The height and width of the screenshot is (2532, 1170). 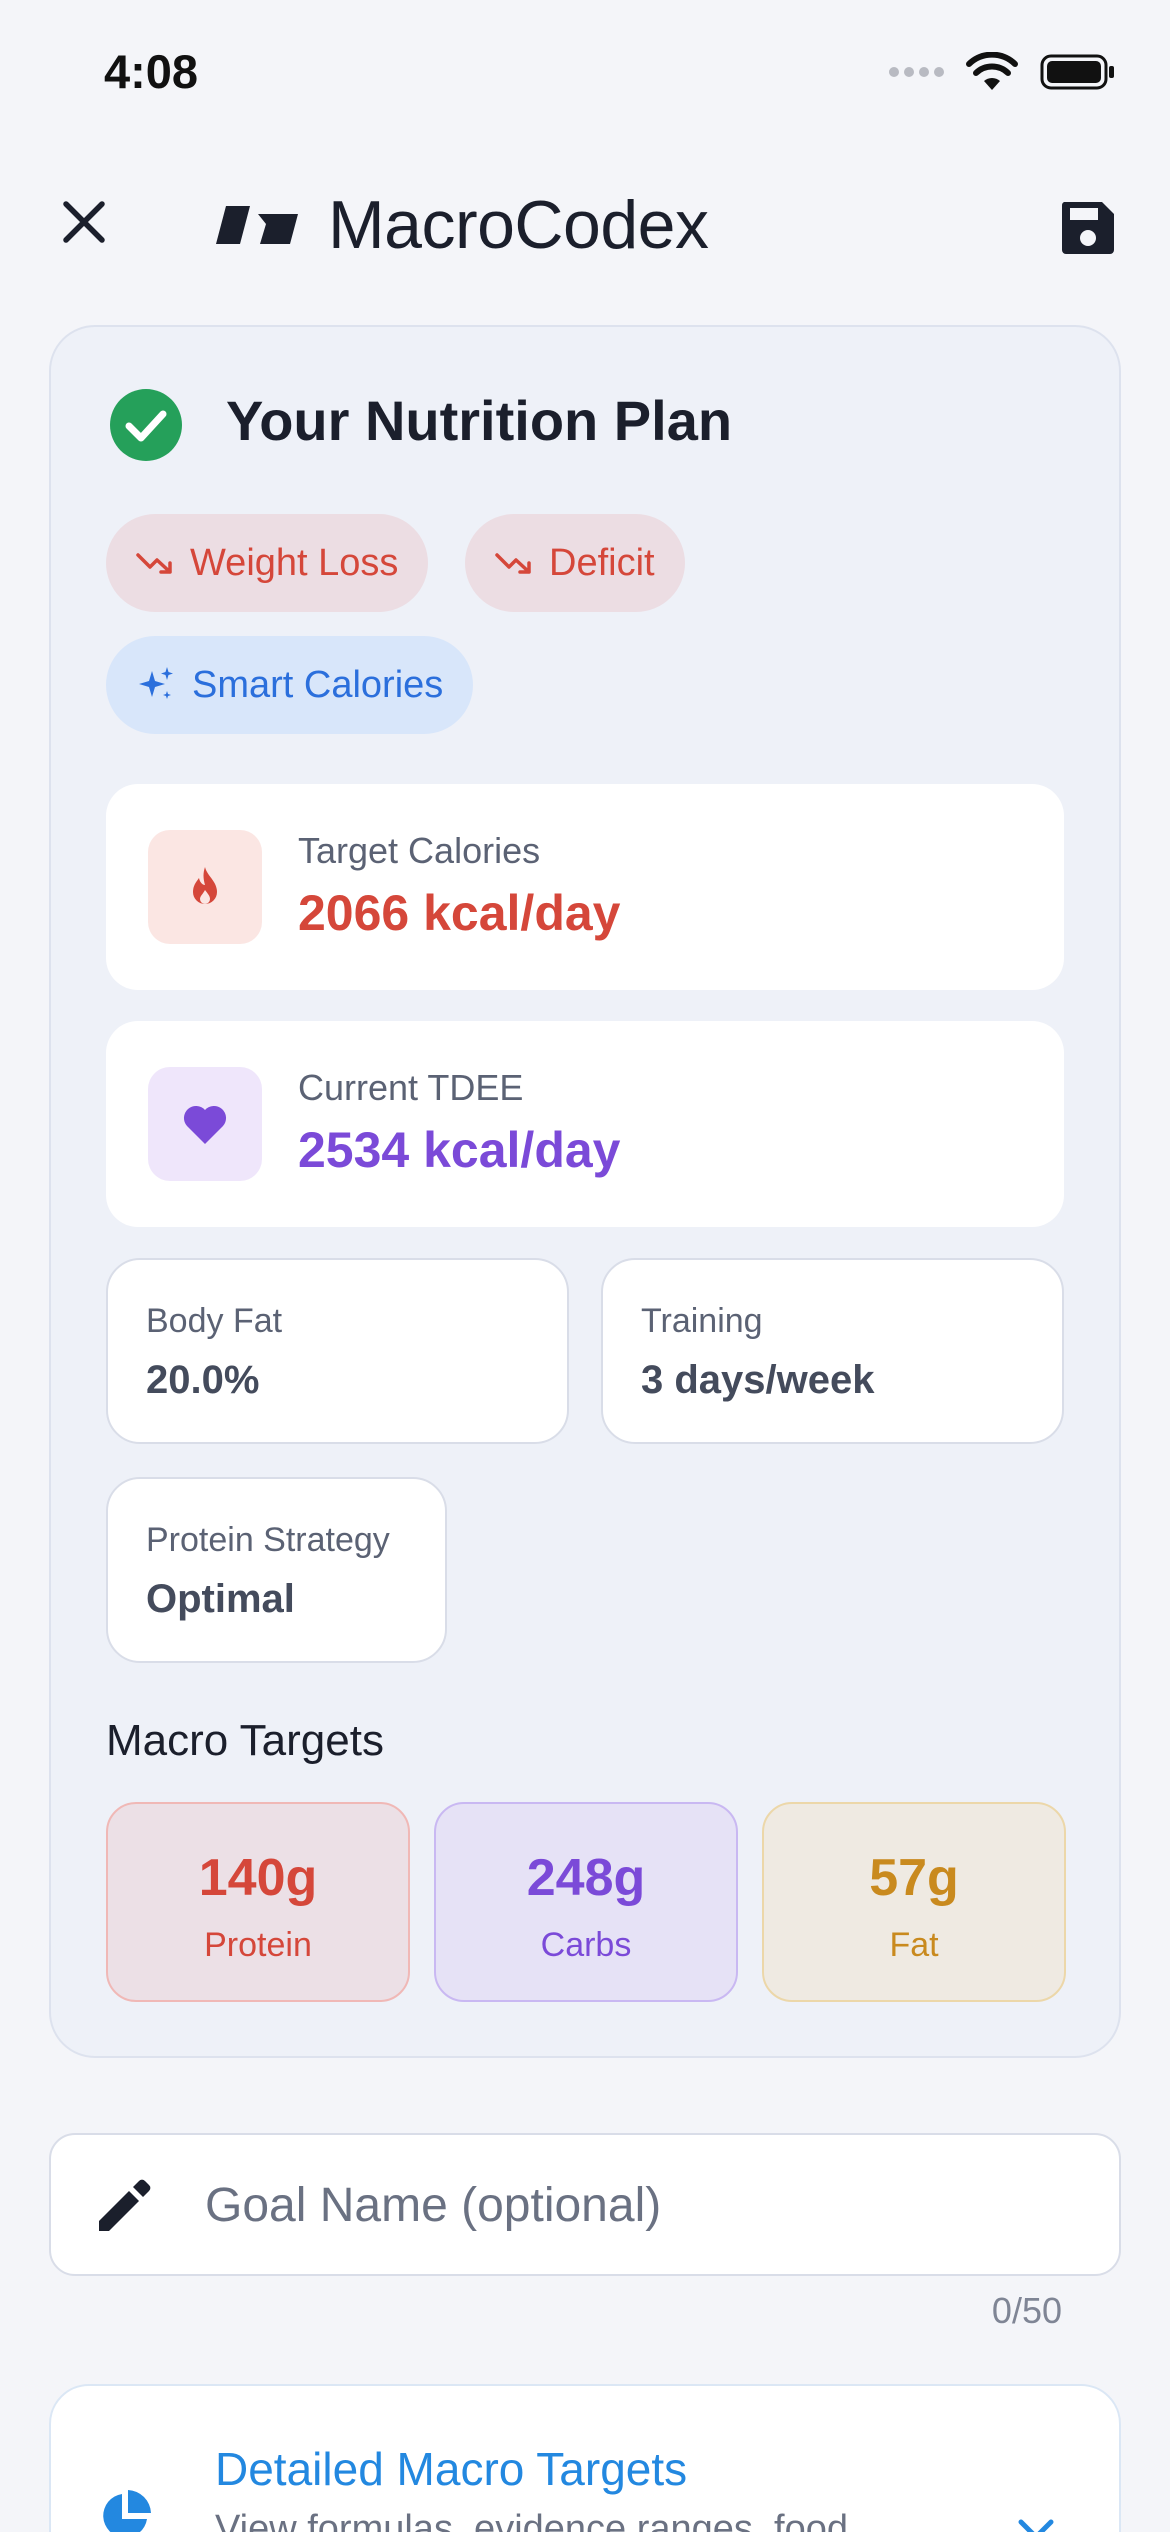 What do you see at coordinates (479, 420) in the screenshot?
I see `plan-title: Your Nutrition Plan` at bounding box center [479, 420].